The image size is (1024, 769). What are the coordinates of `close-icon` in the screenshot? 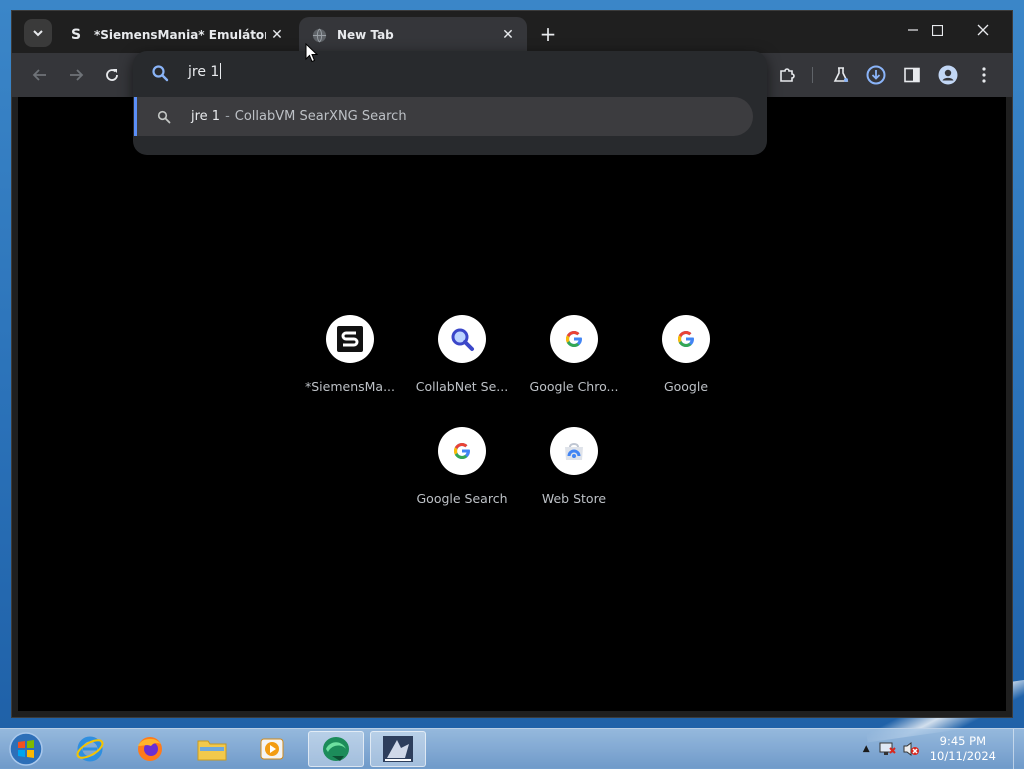 It's located at (983, 30).